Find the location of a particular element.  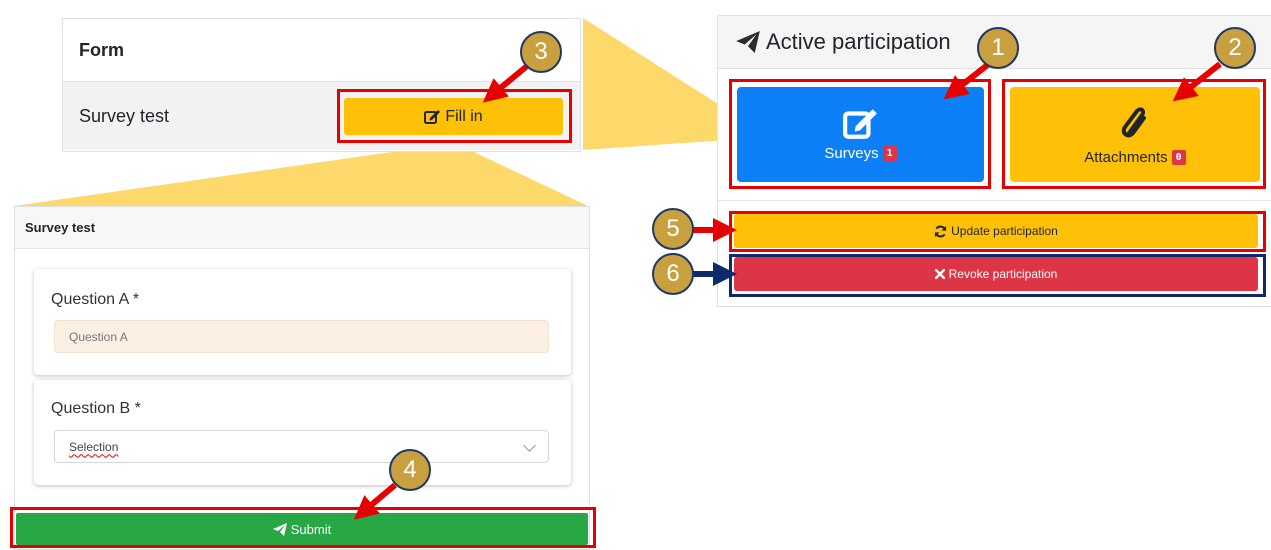

revoke-highlight is located at coordinates (997, 275).